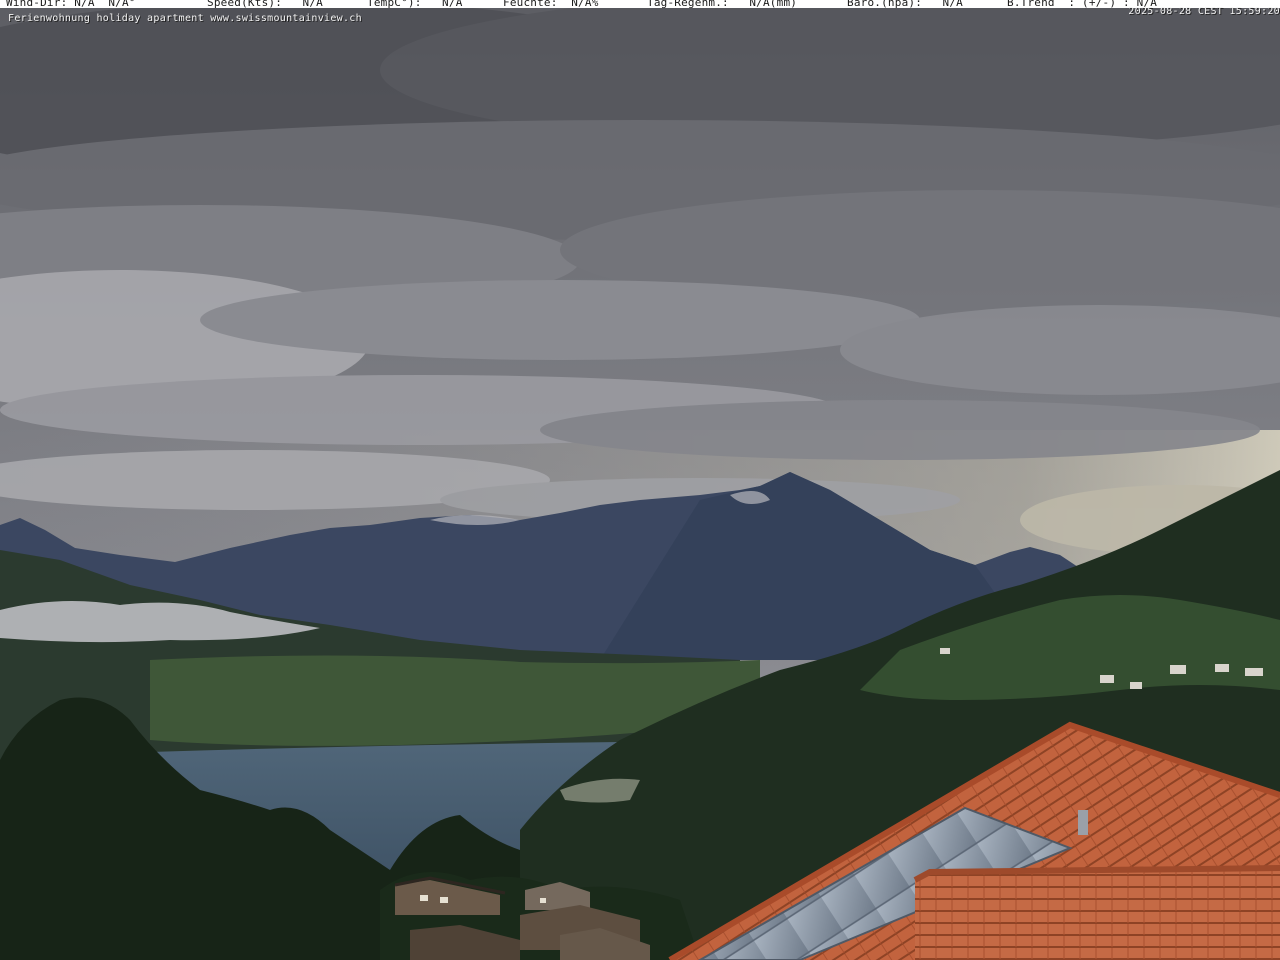 The width and height of the screenshot is (1280, 960). What do you see at coordinates (71, 4) in the screenshot?
I see `wind-direction-readout: Wind-Dir: N/A N/A°` at bounding box center [71, 4].